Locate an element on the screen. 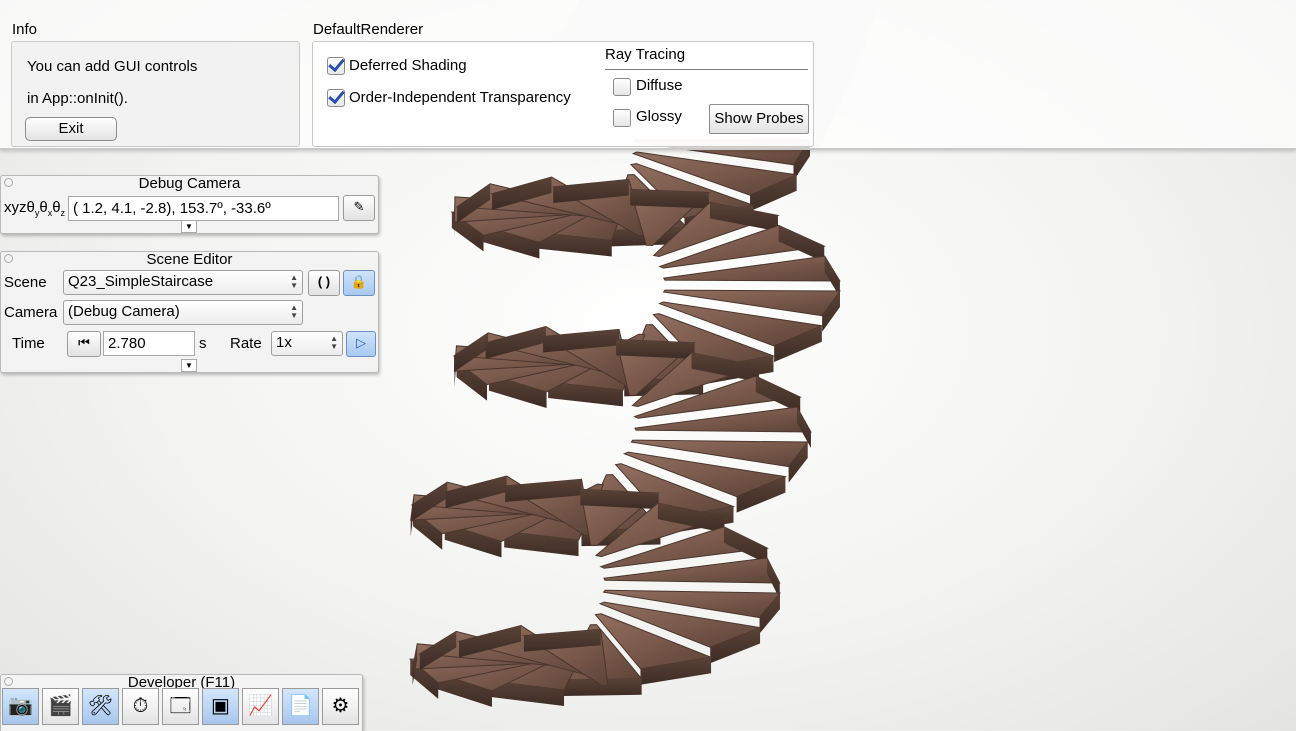 The image size is (1296, 731). scene-layout-tool-button: ▣ is located at coordinates (220, 706).